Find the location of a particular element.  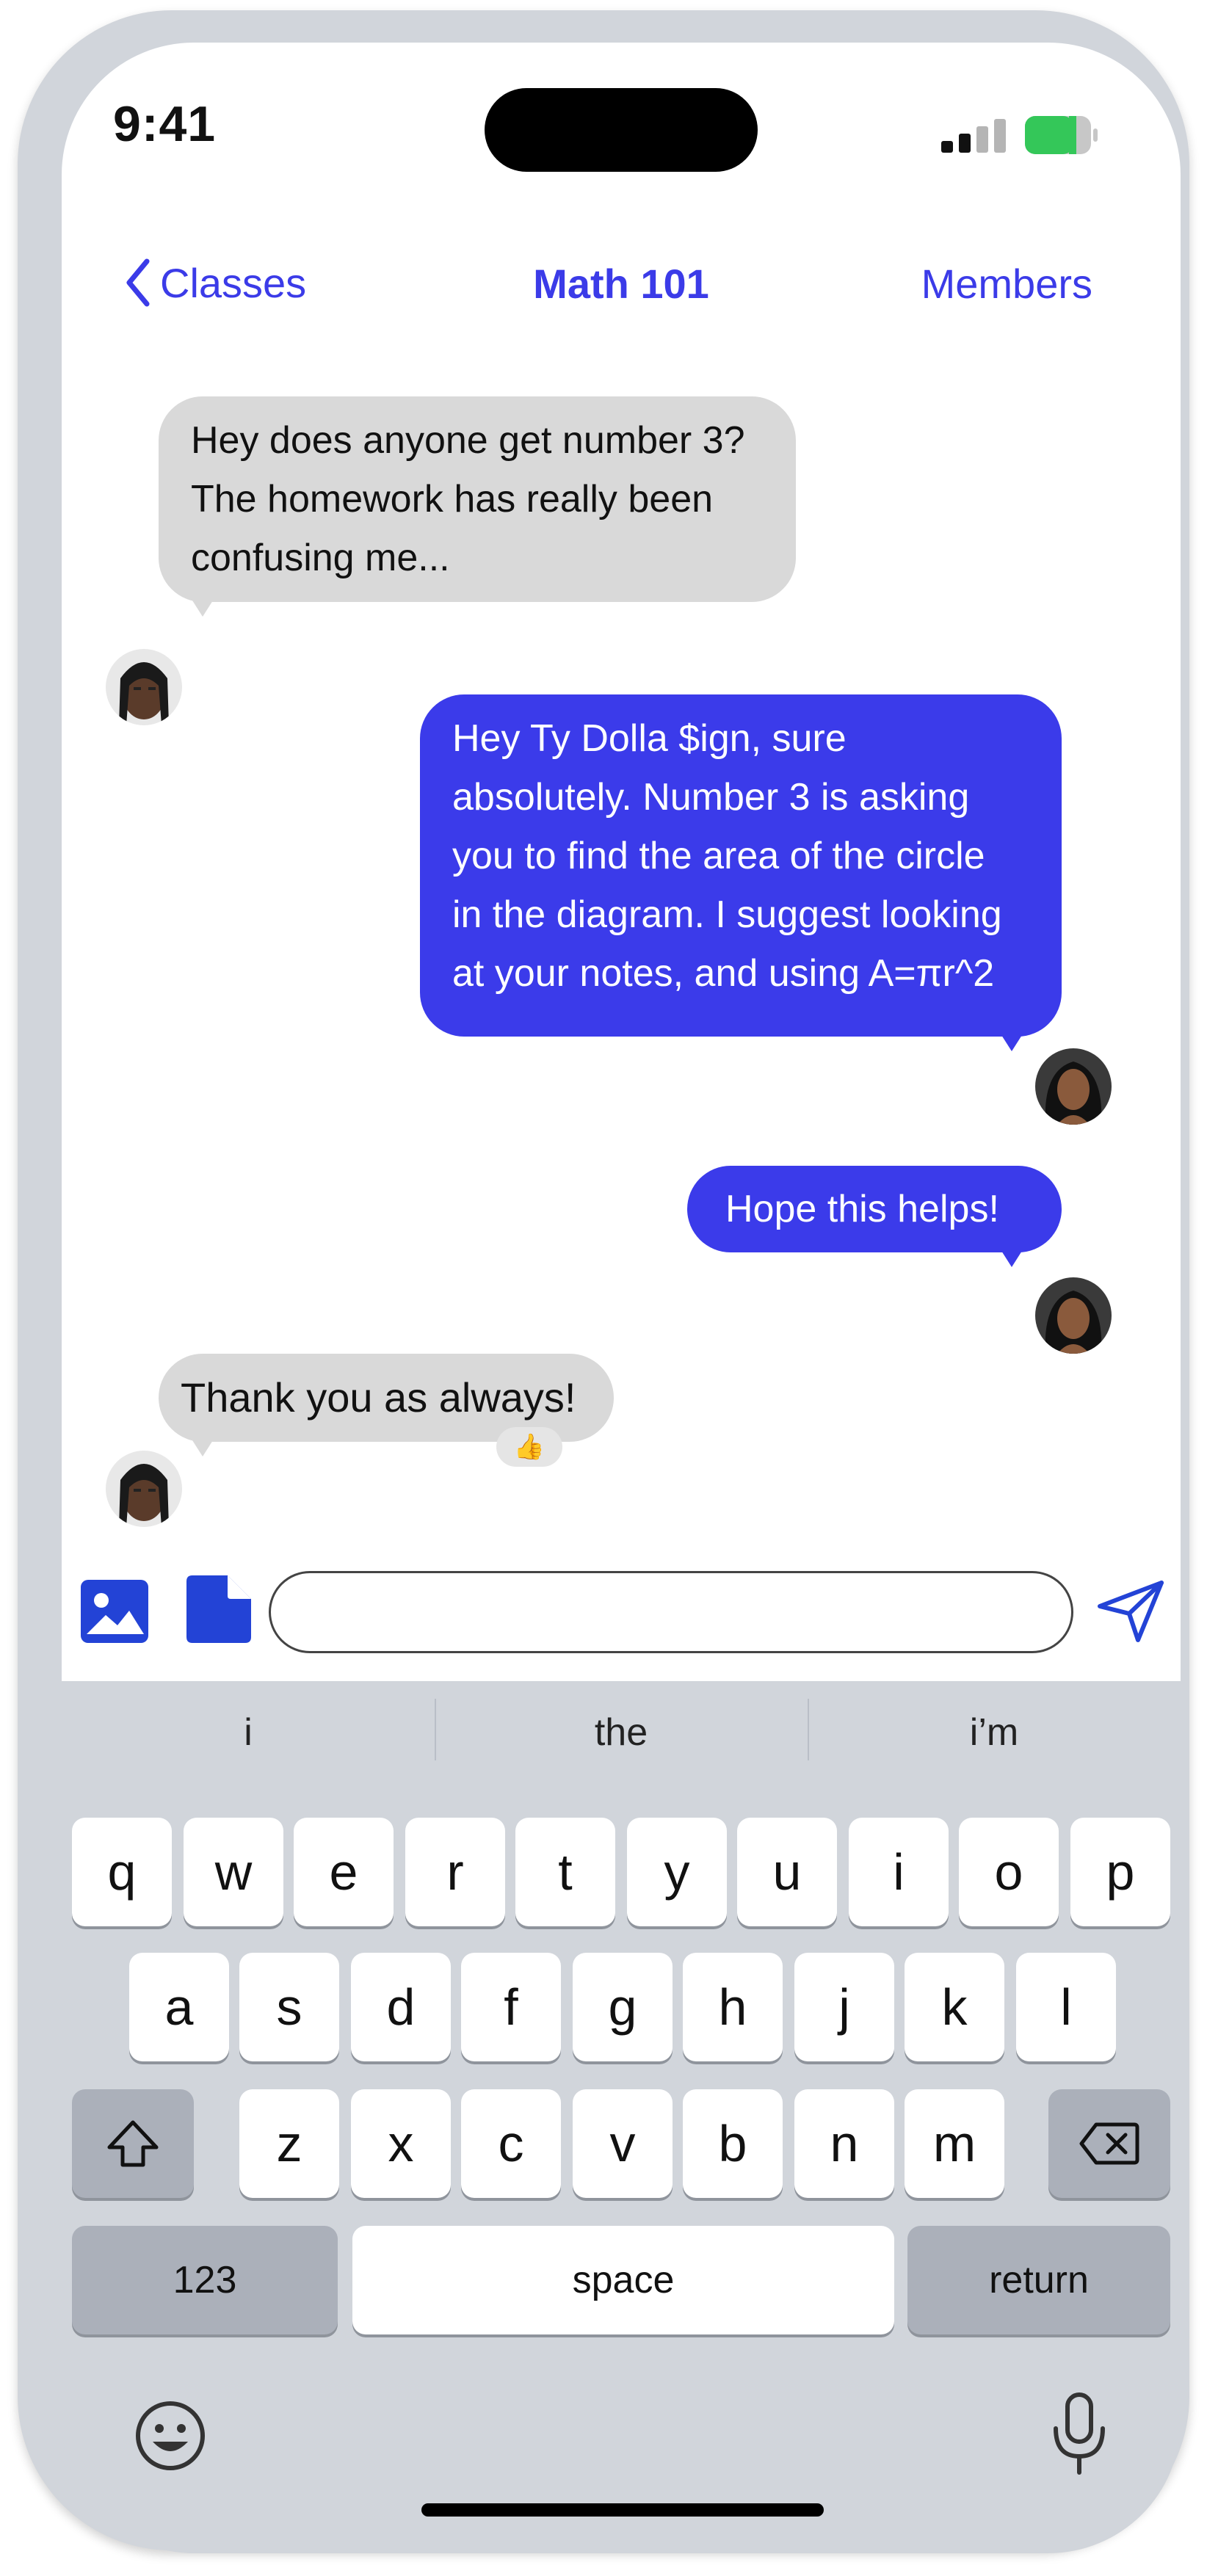

key-h: h is located at coordinates (733, 2007).